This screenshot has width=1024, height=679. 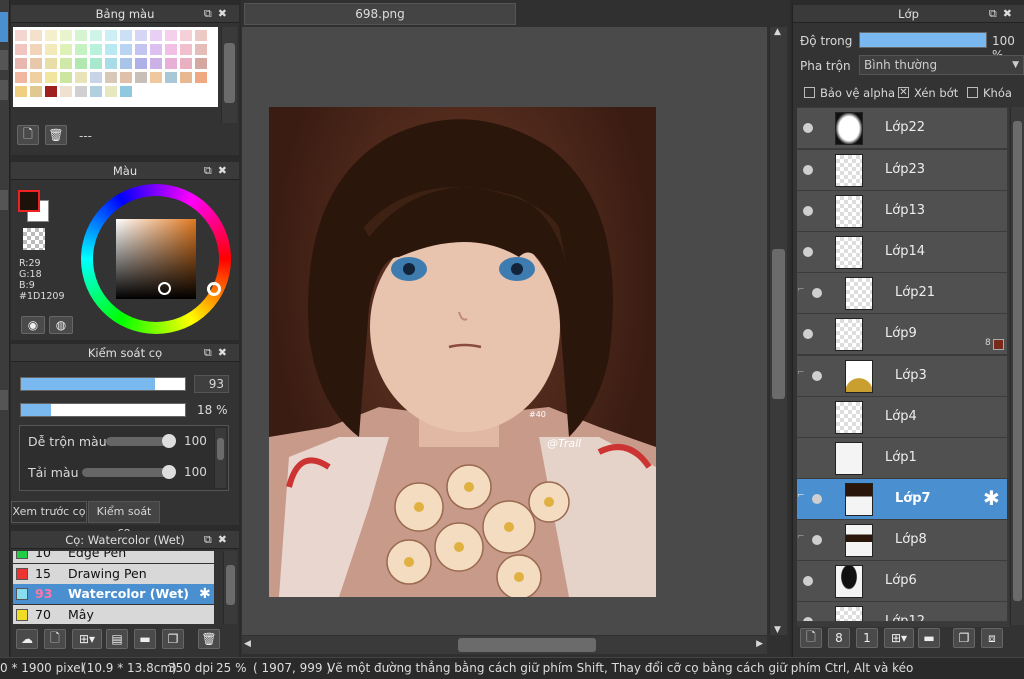 I want to click on layer-row: Lớp6, so click(x=902, y=581).